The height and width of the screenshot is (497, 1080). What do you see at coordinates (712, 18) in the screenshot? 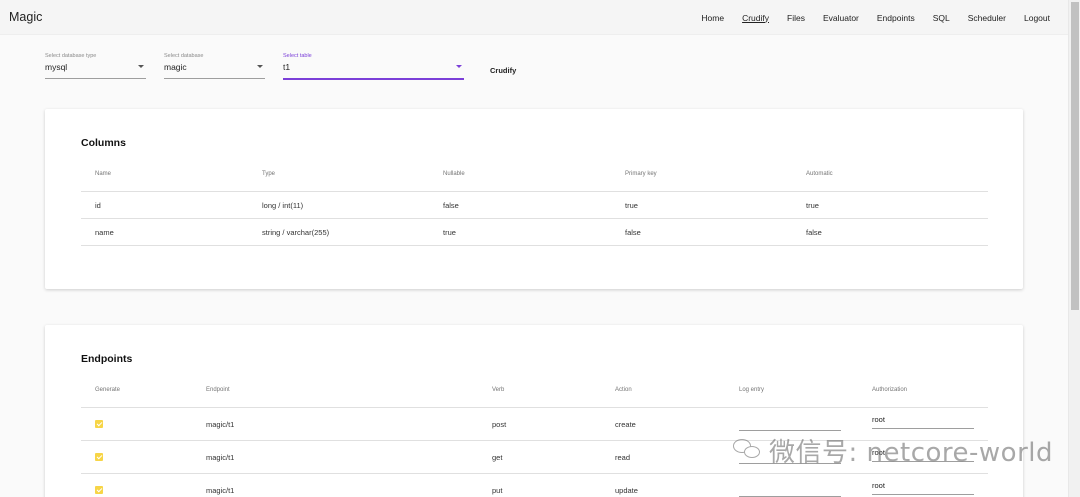
I see `nav-home: Home` at bounding box center [712, 18].